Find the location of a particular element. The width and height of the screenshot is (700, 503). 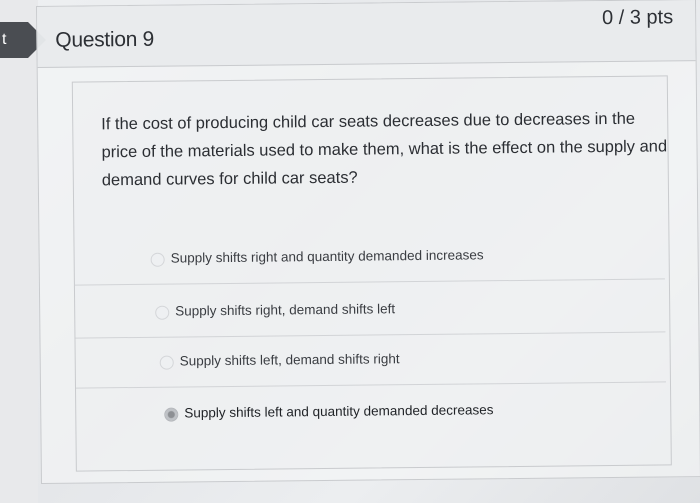

answer-2-label: Supply shifts right, demand shifts left is located at coordinates (285, 309).